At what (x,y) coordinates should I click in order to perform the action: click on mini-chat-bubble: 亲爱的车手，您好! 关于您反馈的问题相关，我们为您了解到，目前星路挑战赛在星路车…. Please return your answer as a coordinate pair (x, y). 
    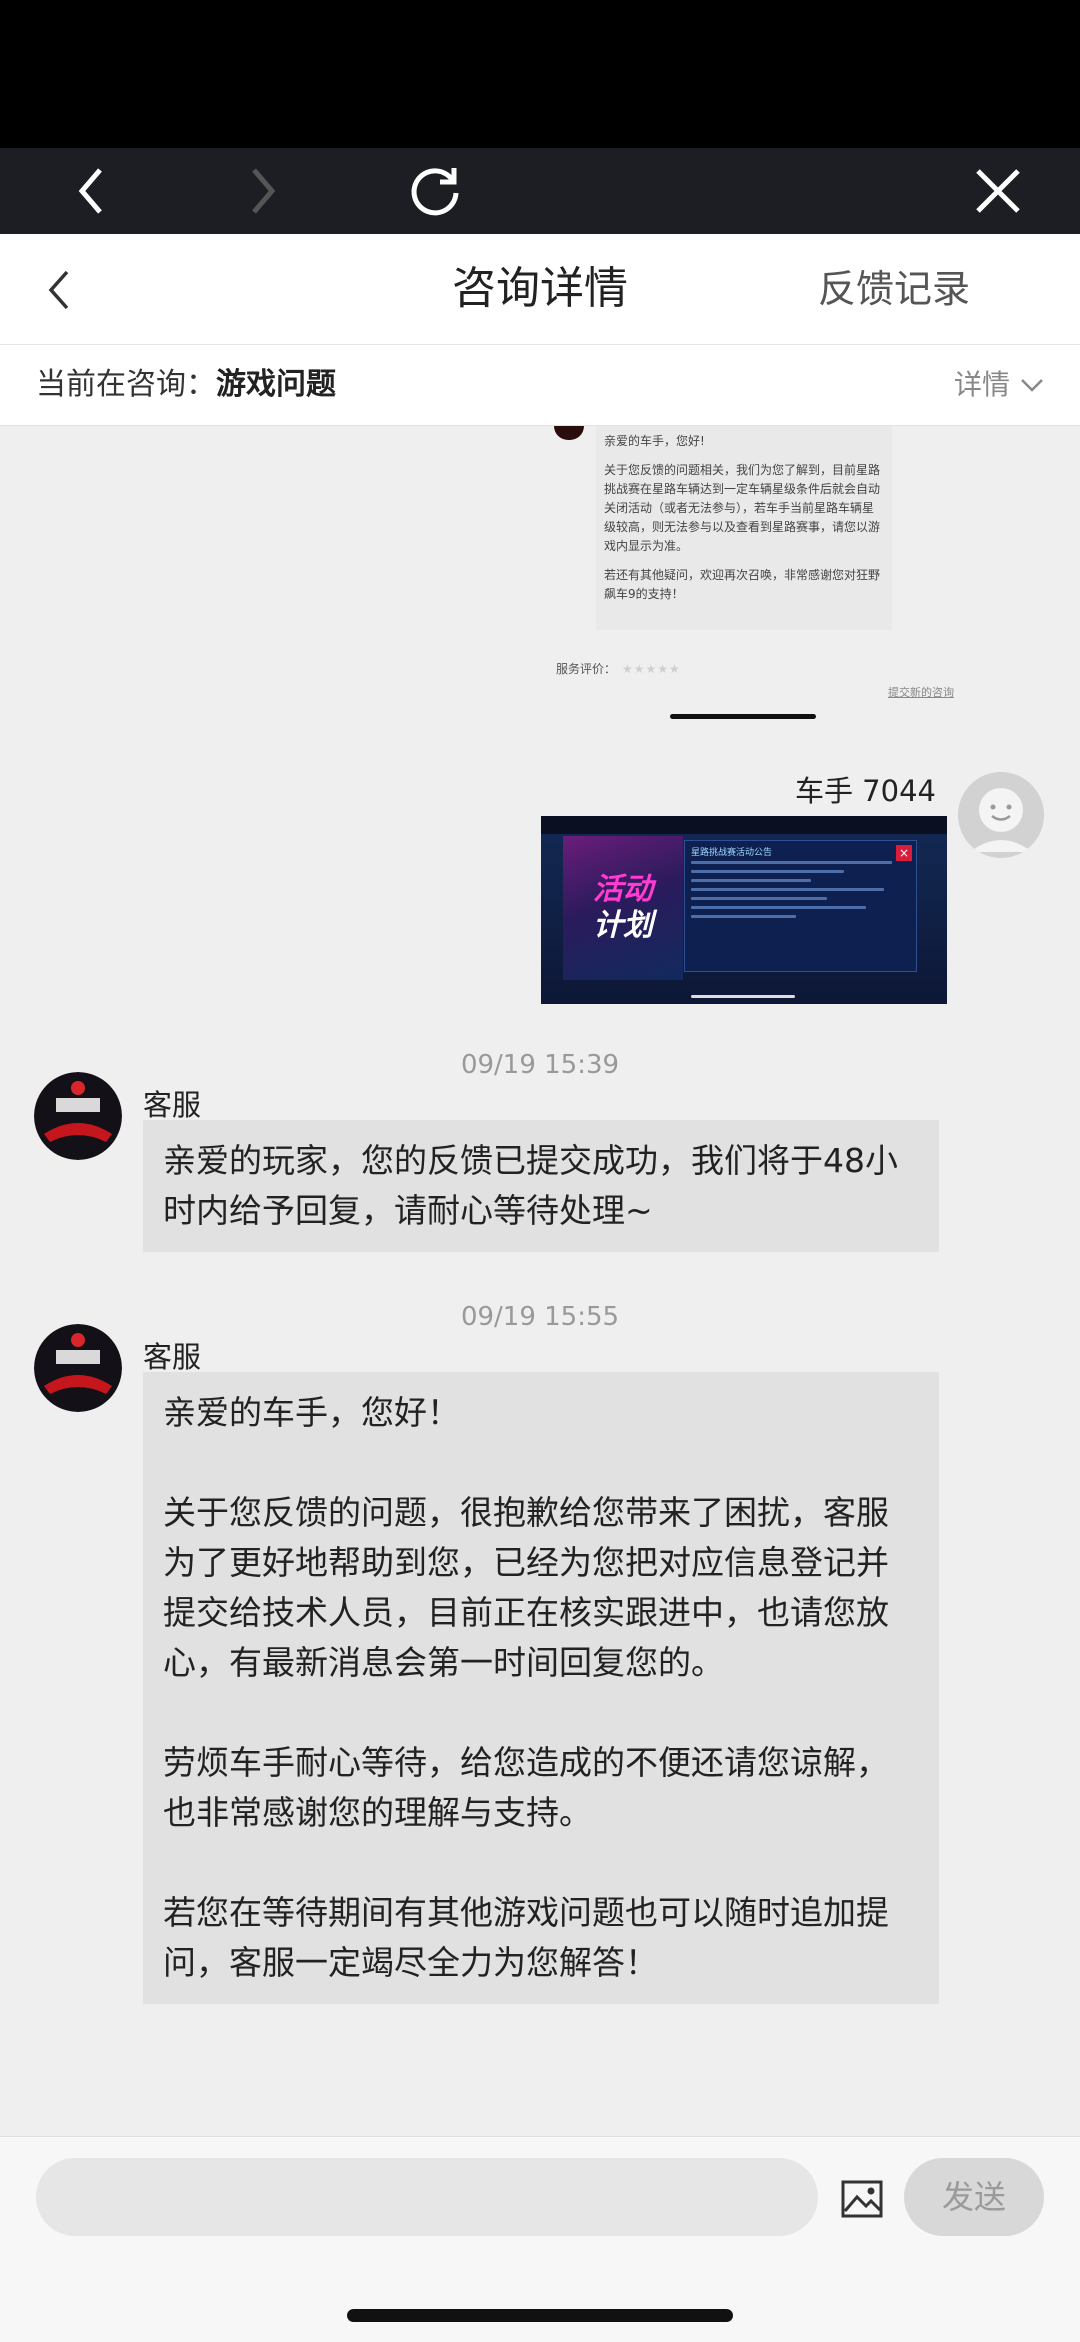
    Looking at the image, I should click on (744, 528).